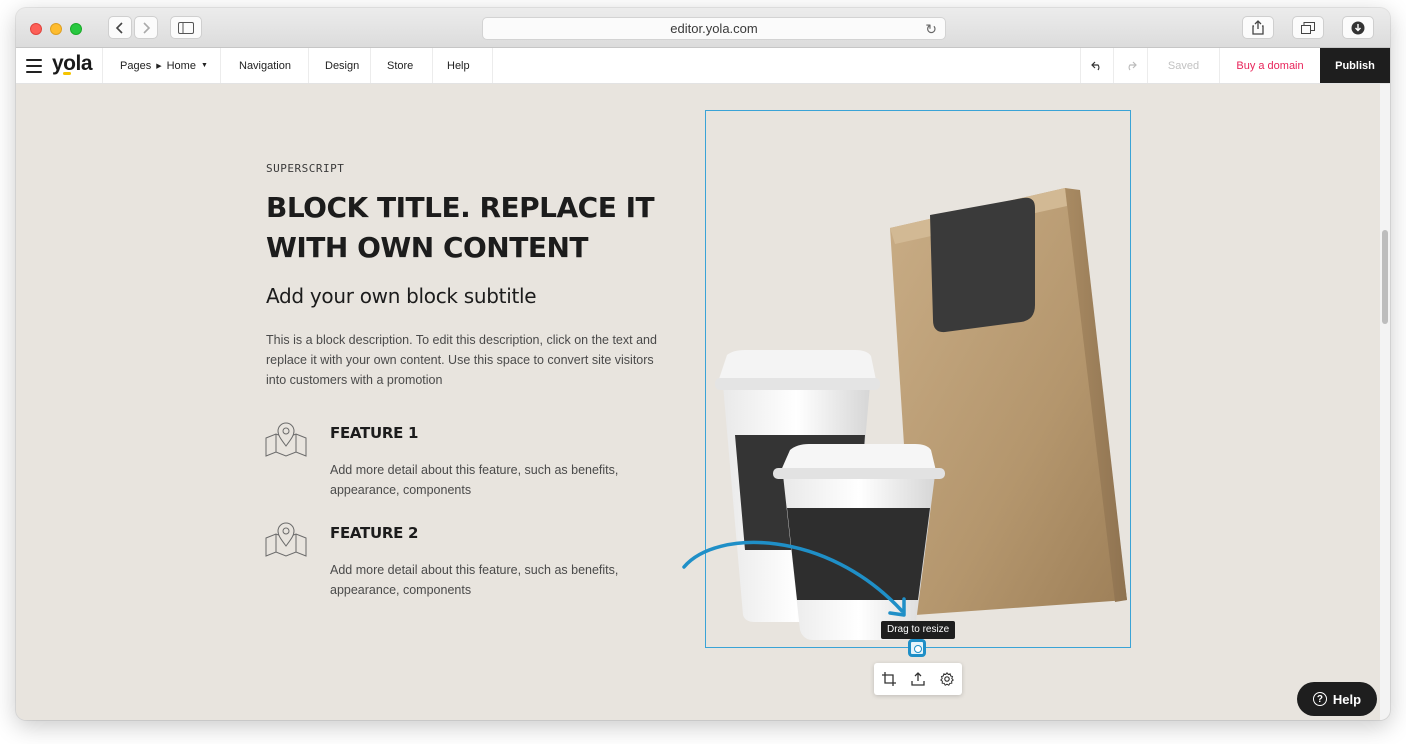 The image size is (1406, 744). What do you see at coordinates (458, 65) in the screenshot?
I see `menu-help-label: Help` at bounding box center [458, 65].